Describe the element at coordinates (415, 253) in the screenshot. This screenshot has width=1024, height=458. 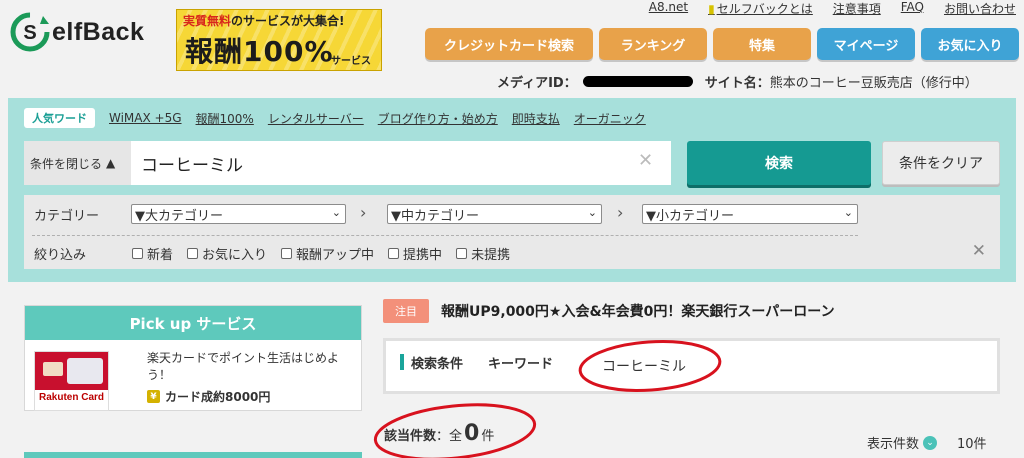
I see `check-affiliated: 提携中` at that location.